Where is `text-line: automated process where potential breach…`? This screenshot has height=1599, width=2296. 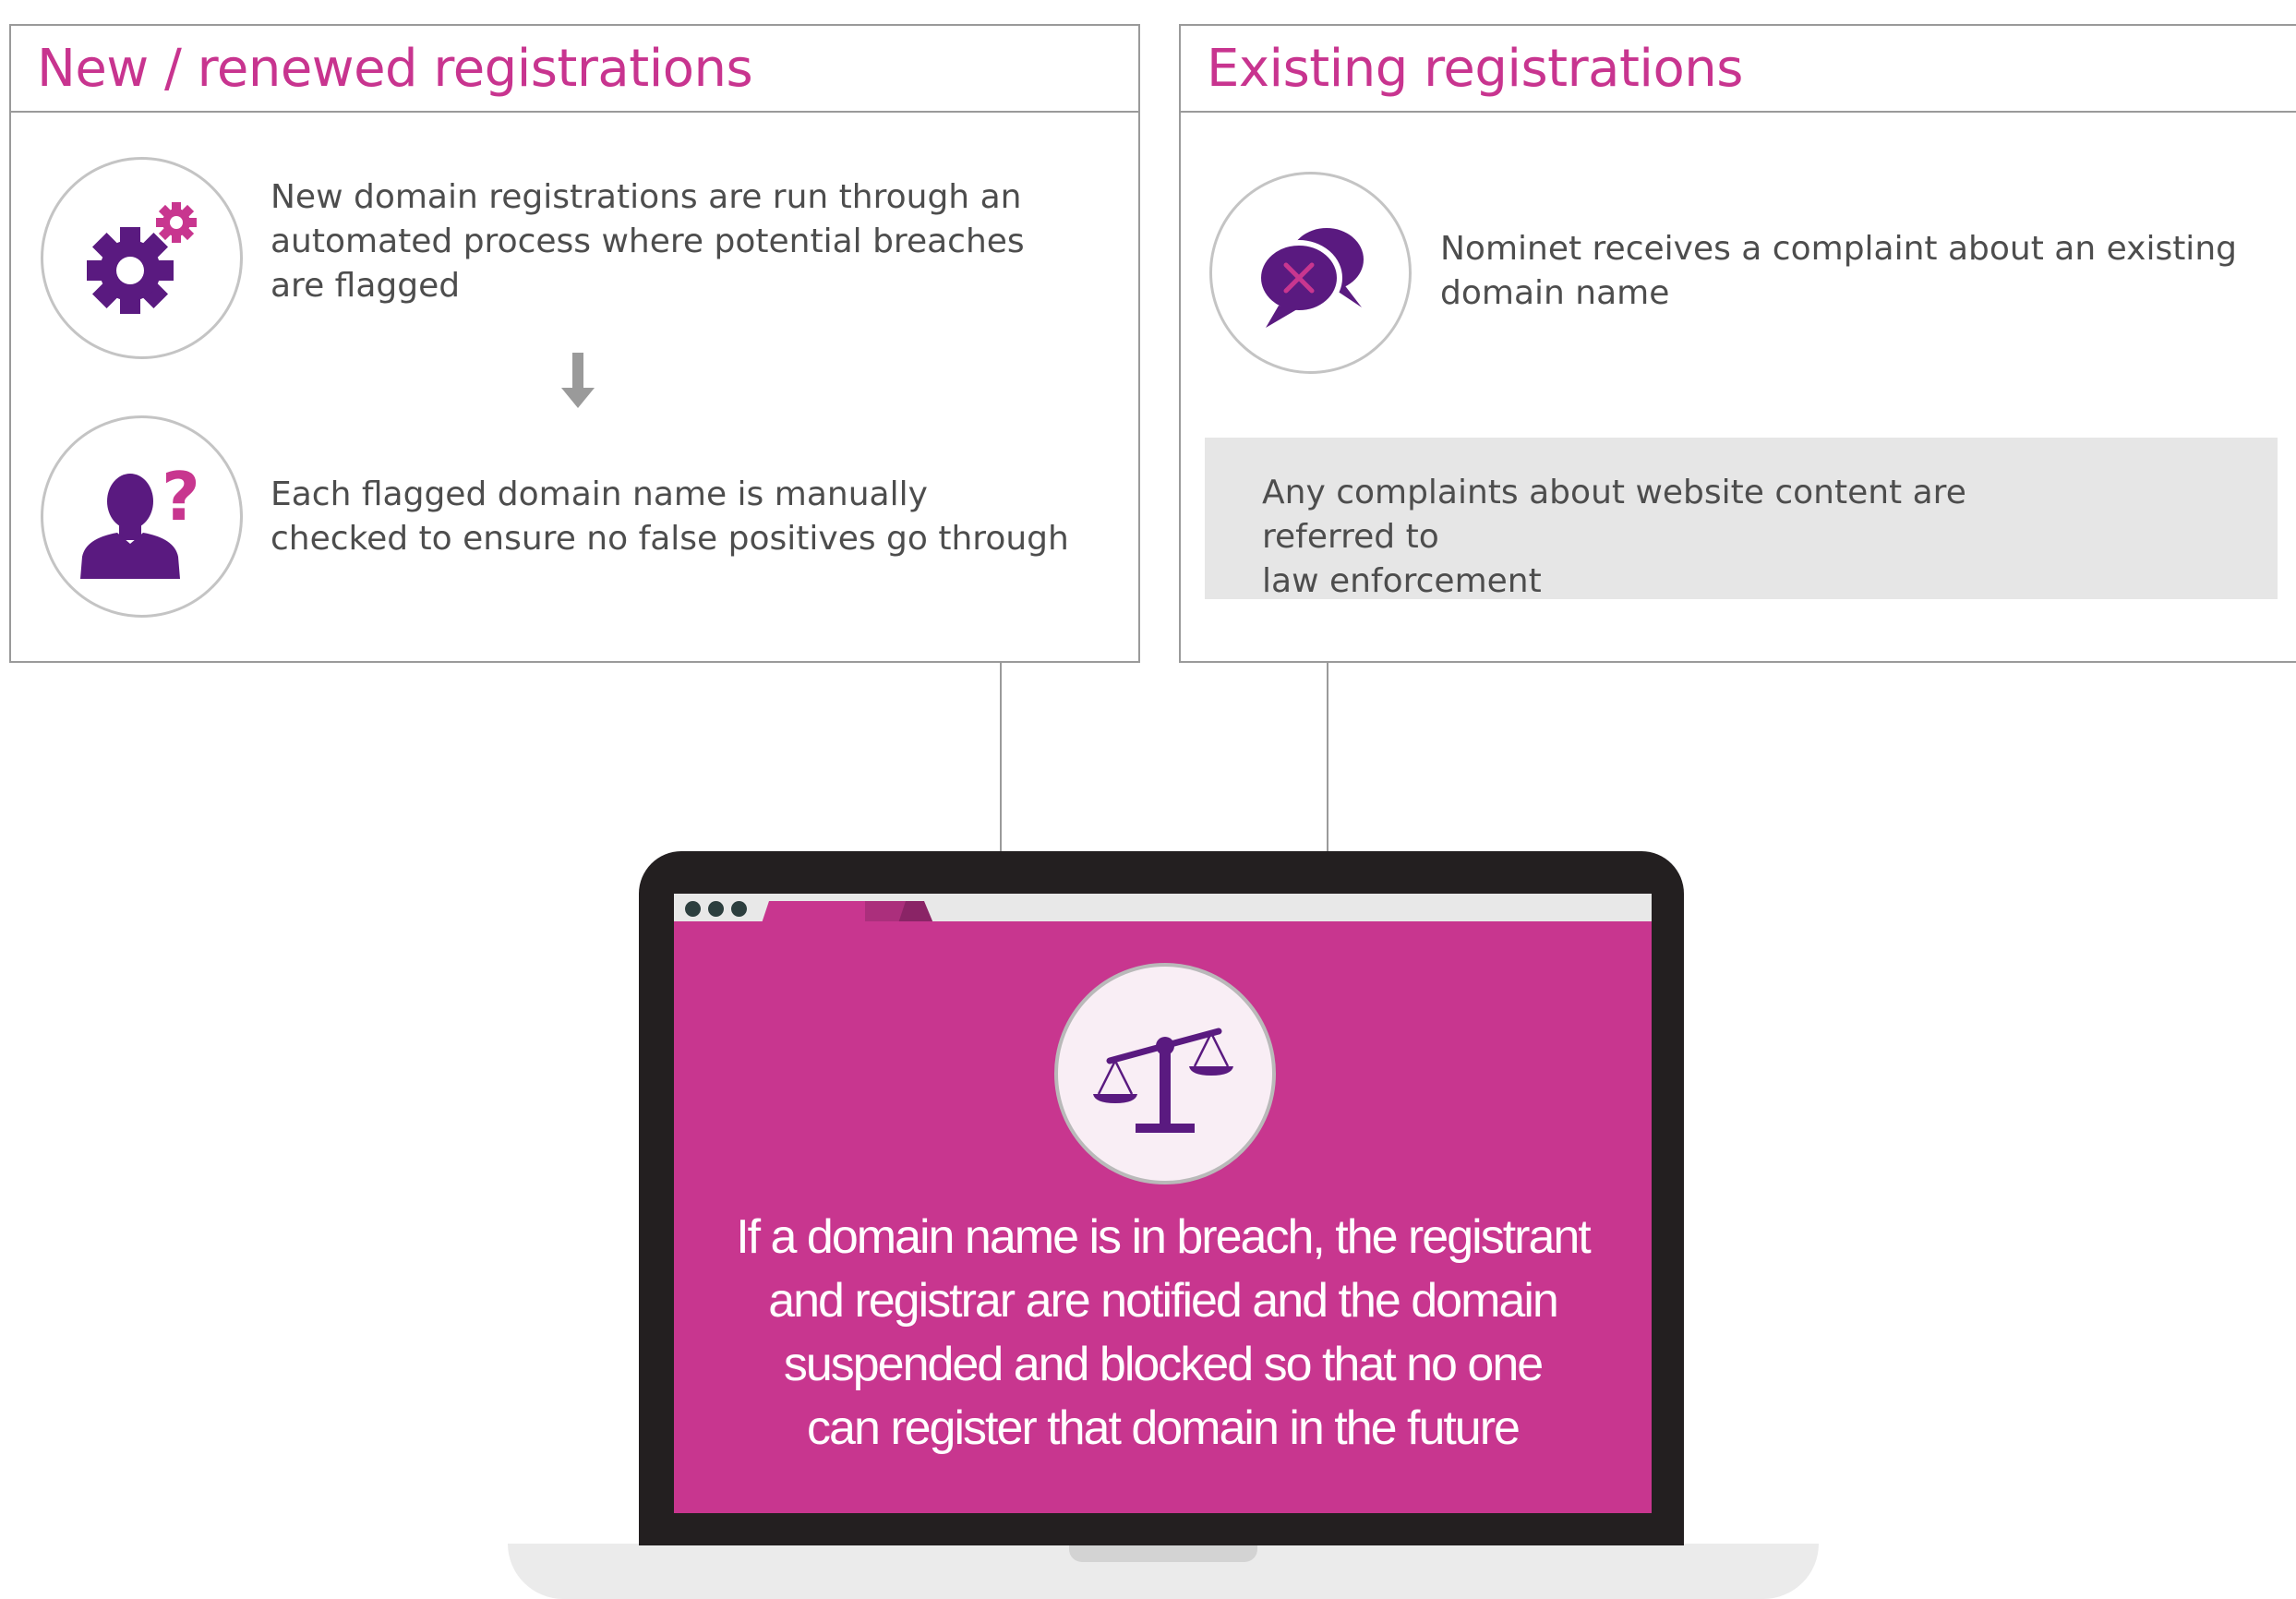 text-line: automated process where potential breach… is located at coordinates (647, 241).